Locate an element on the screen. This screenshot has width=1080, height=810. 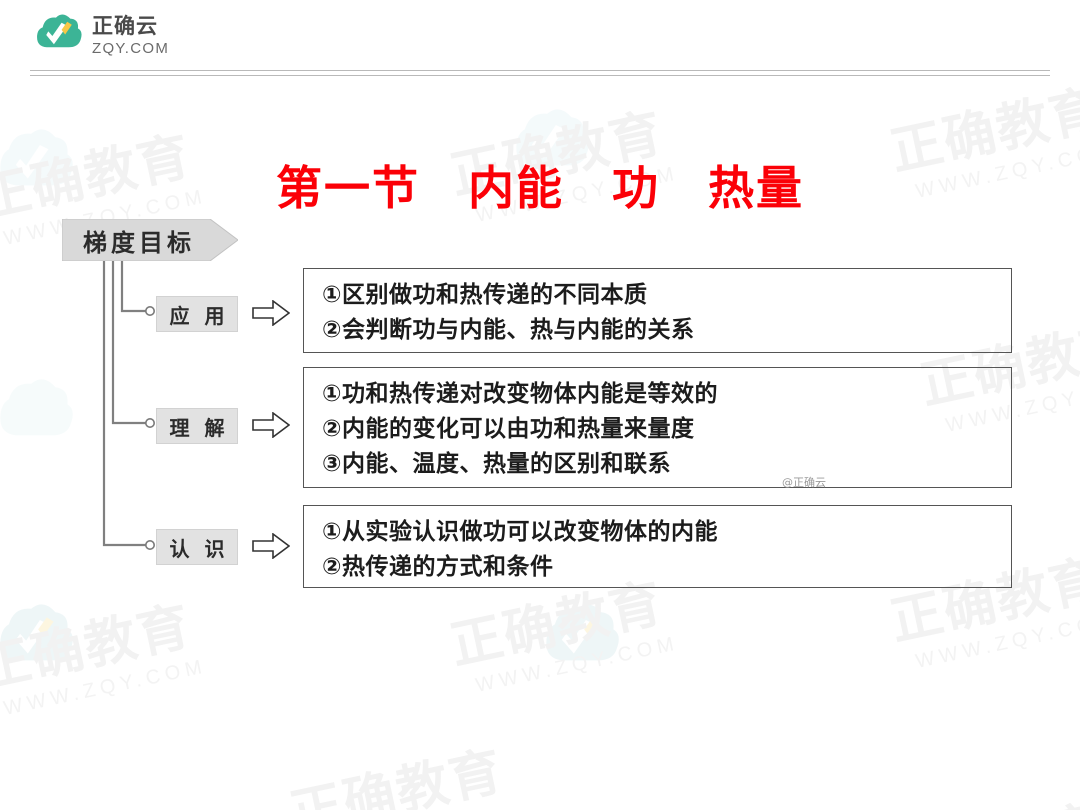
connector-line-know is located at coordinates (126, 401).